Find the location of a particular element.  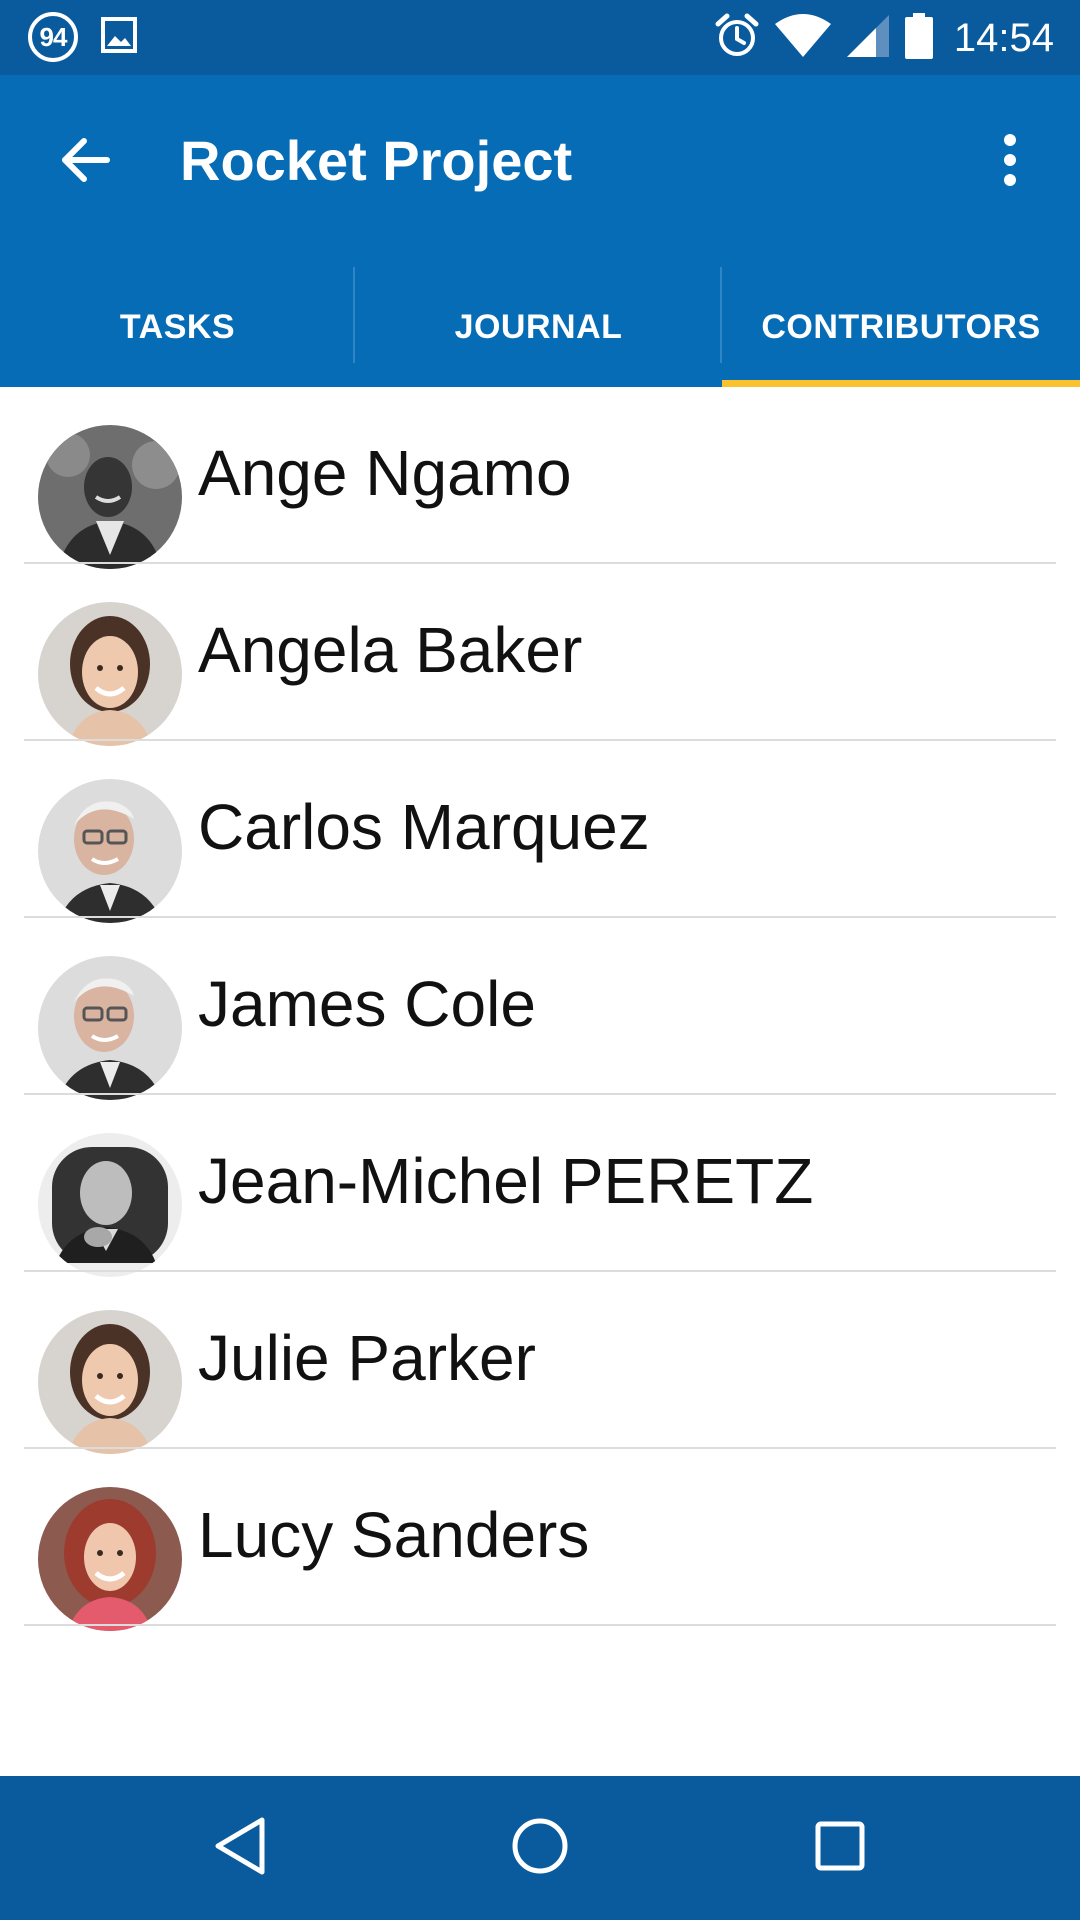

wifi-icon is located at coordinates (803, 38).